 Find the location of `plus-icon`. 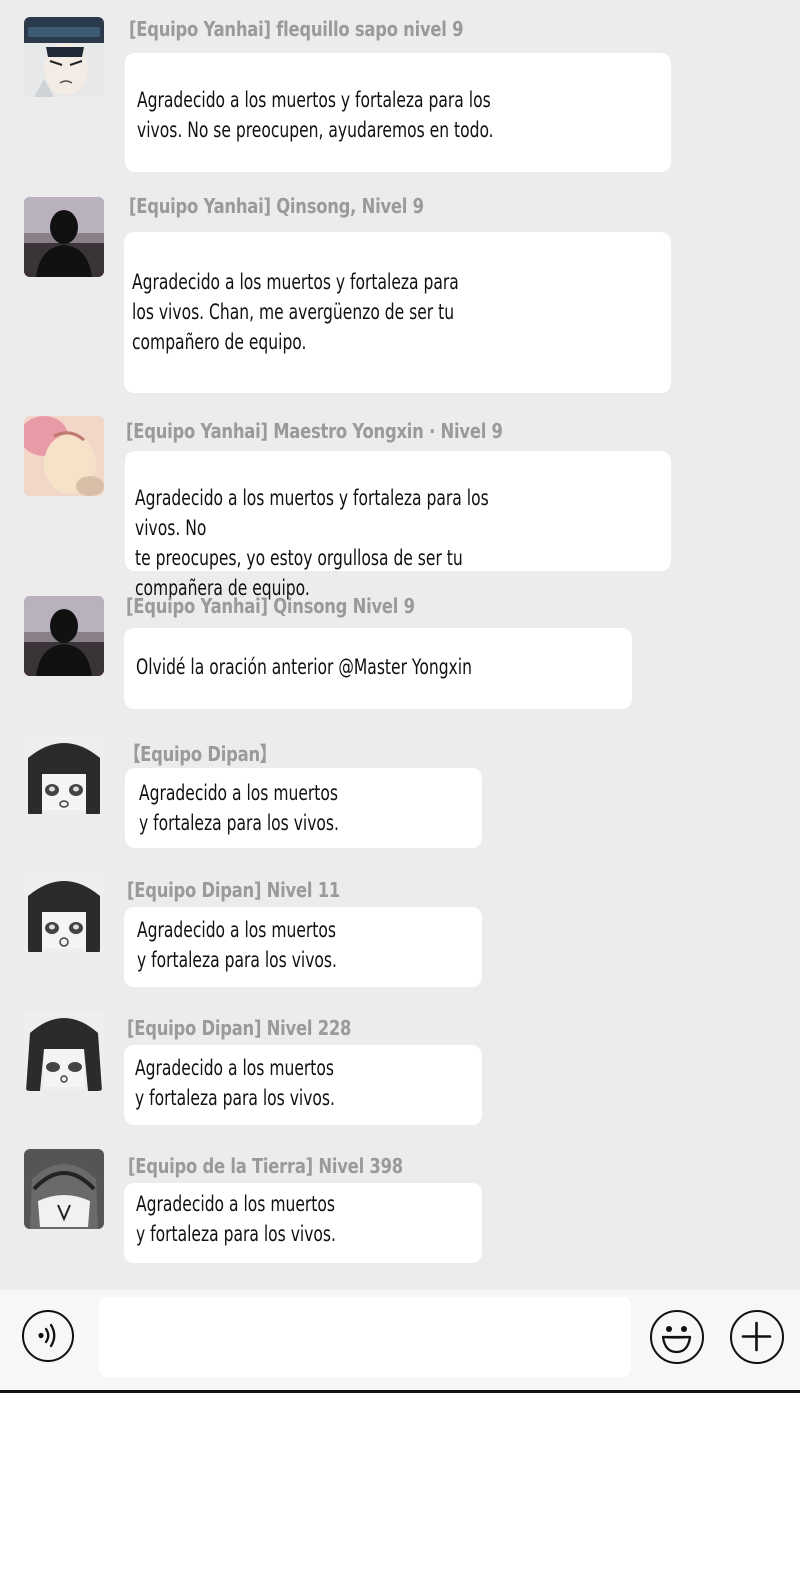

plus-icon is located at coordinates (756, 1336).